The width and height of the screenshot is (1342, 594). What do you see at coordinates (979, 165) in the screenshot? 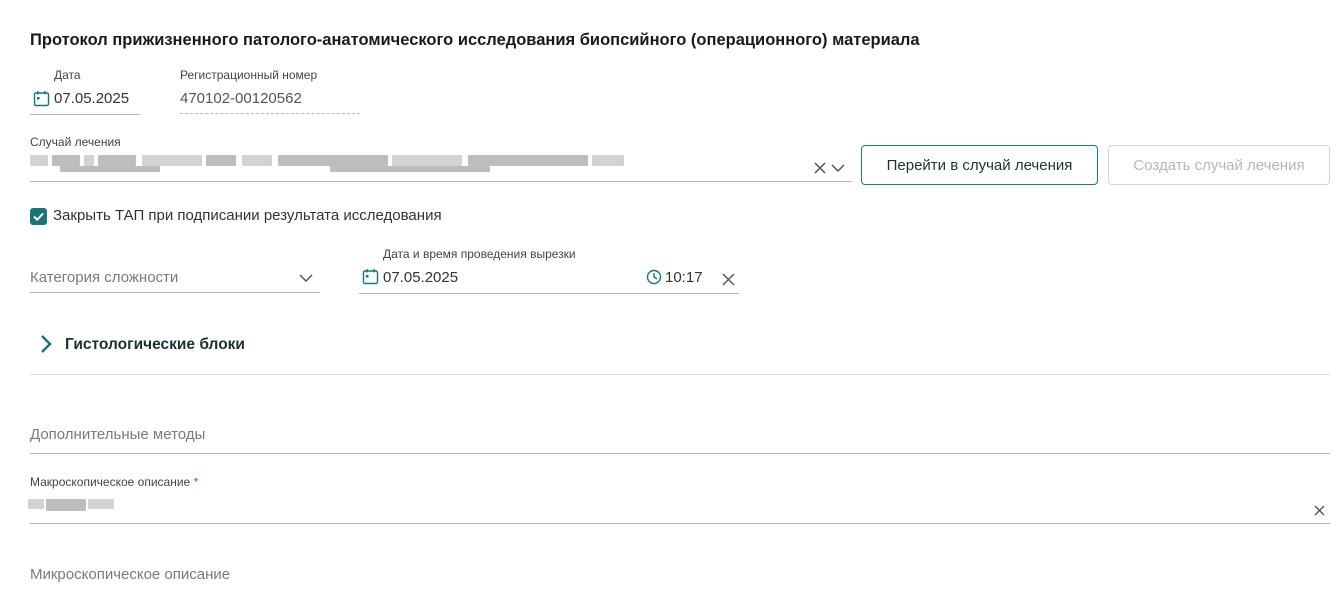
I see `go-to-treatment-case-button: Перейти в случай лечения` at bounding box center [979, 165].